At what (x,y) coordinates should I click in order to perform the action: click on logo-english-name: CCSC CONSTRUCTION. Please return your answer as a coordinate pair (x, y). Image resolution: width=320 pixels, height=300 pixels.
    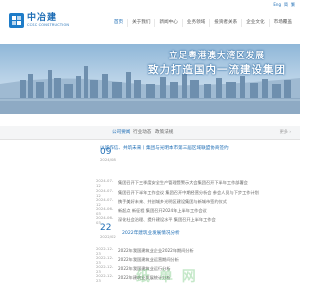
    Looking at the image, I should click on (48, 25).